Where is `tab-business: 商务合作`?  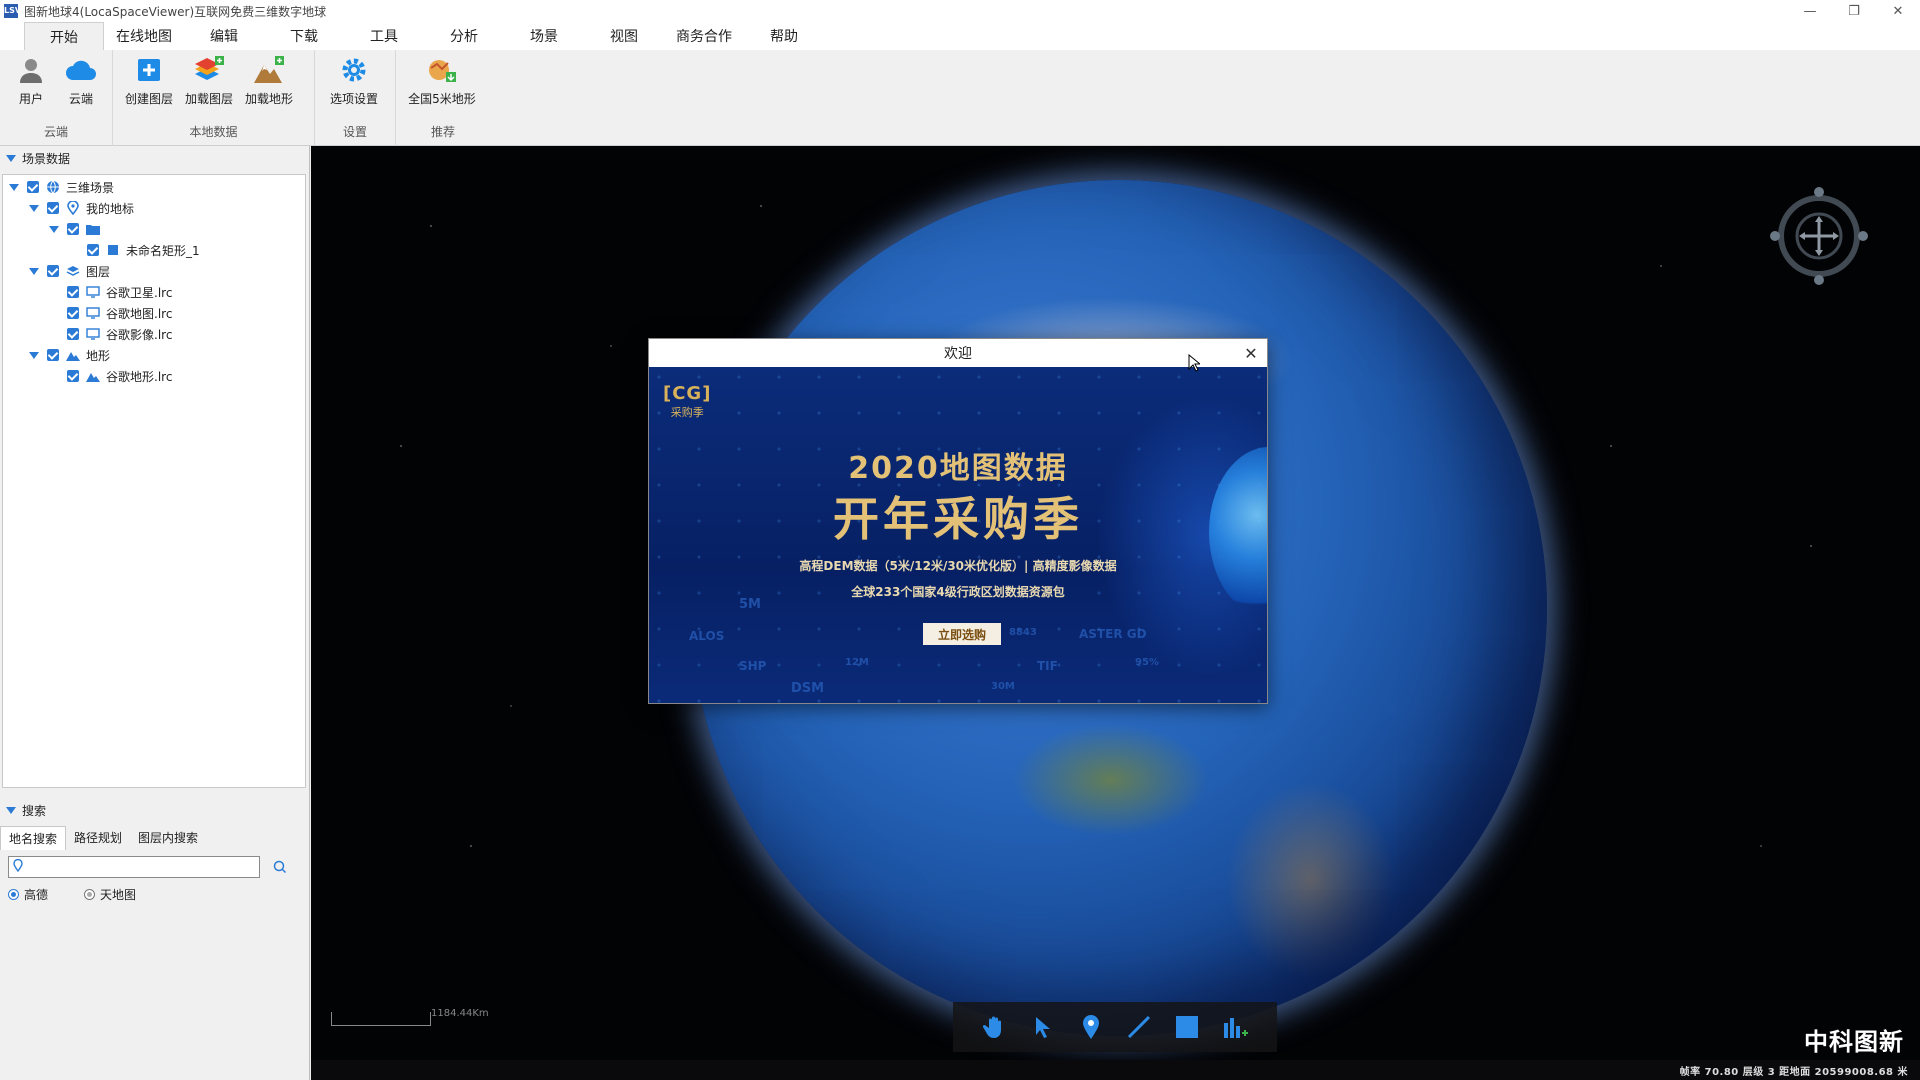
tab-business: 商务合作 is located at coordinates (704, 36).